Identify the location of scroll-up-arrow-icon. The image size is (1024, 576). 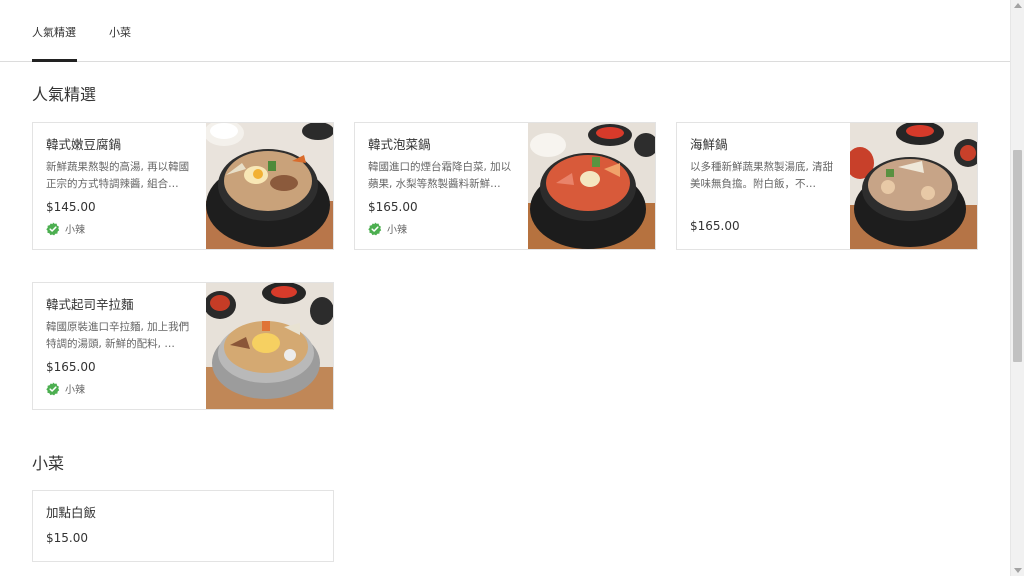
(1018, 5).